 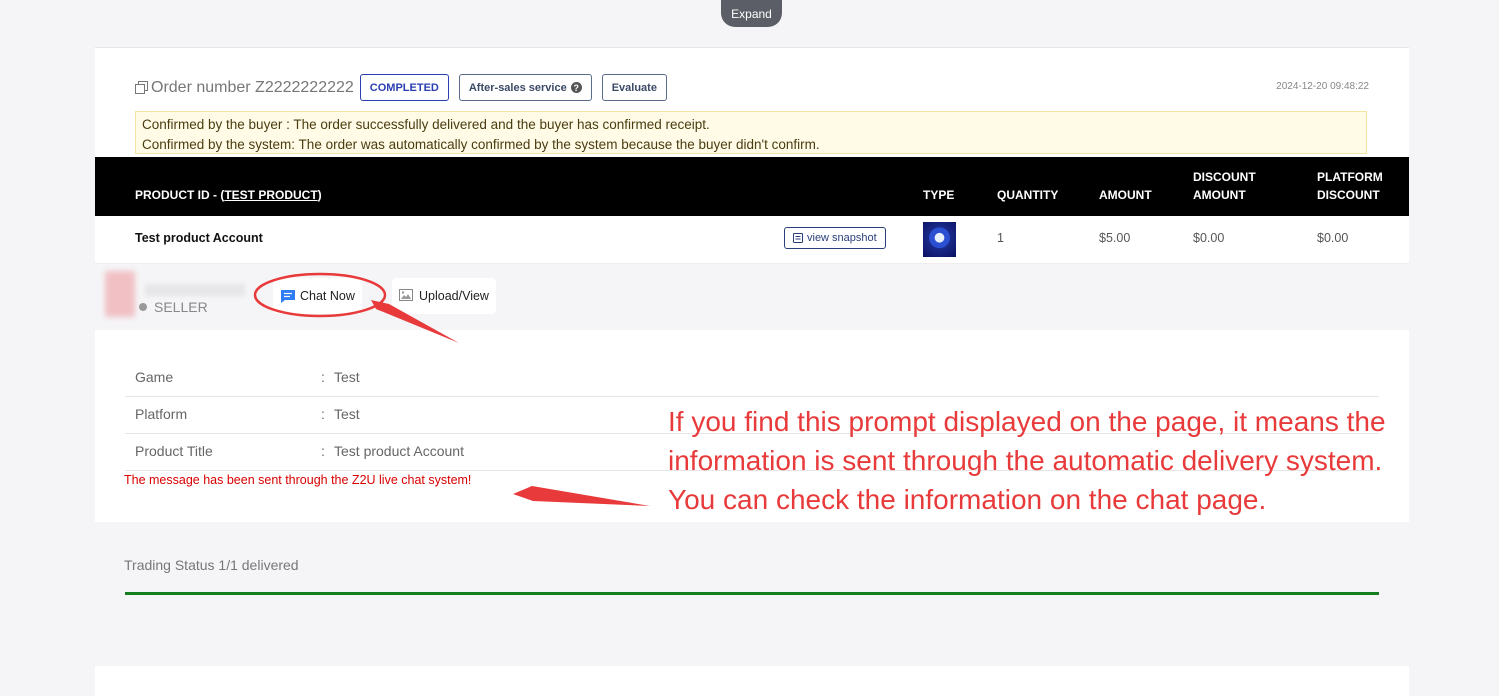 I want to click on chat-icon, so click(x=288, y=296).